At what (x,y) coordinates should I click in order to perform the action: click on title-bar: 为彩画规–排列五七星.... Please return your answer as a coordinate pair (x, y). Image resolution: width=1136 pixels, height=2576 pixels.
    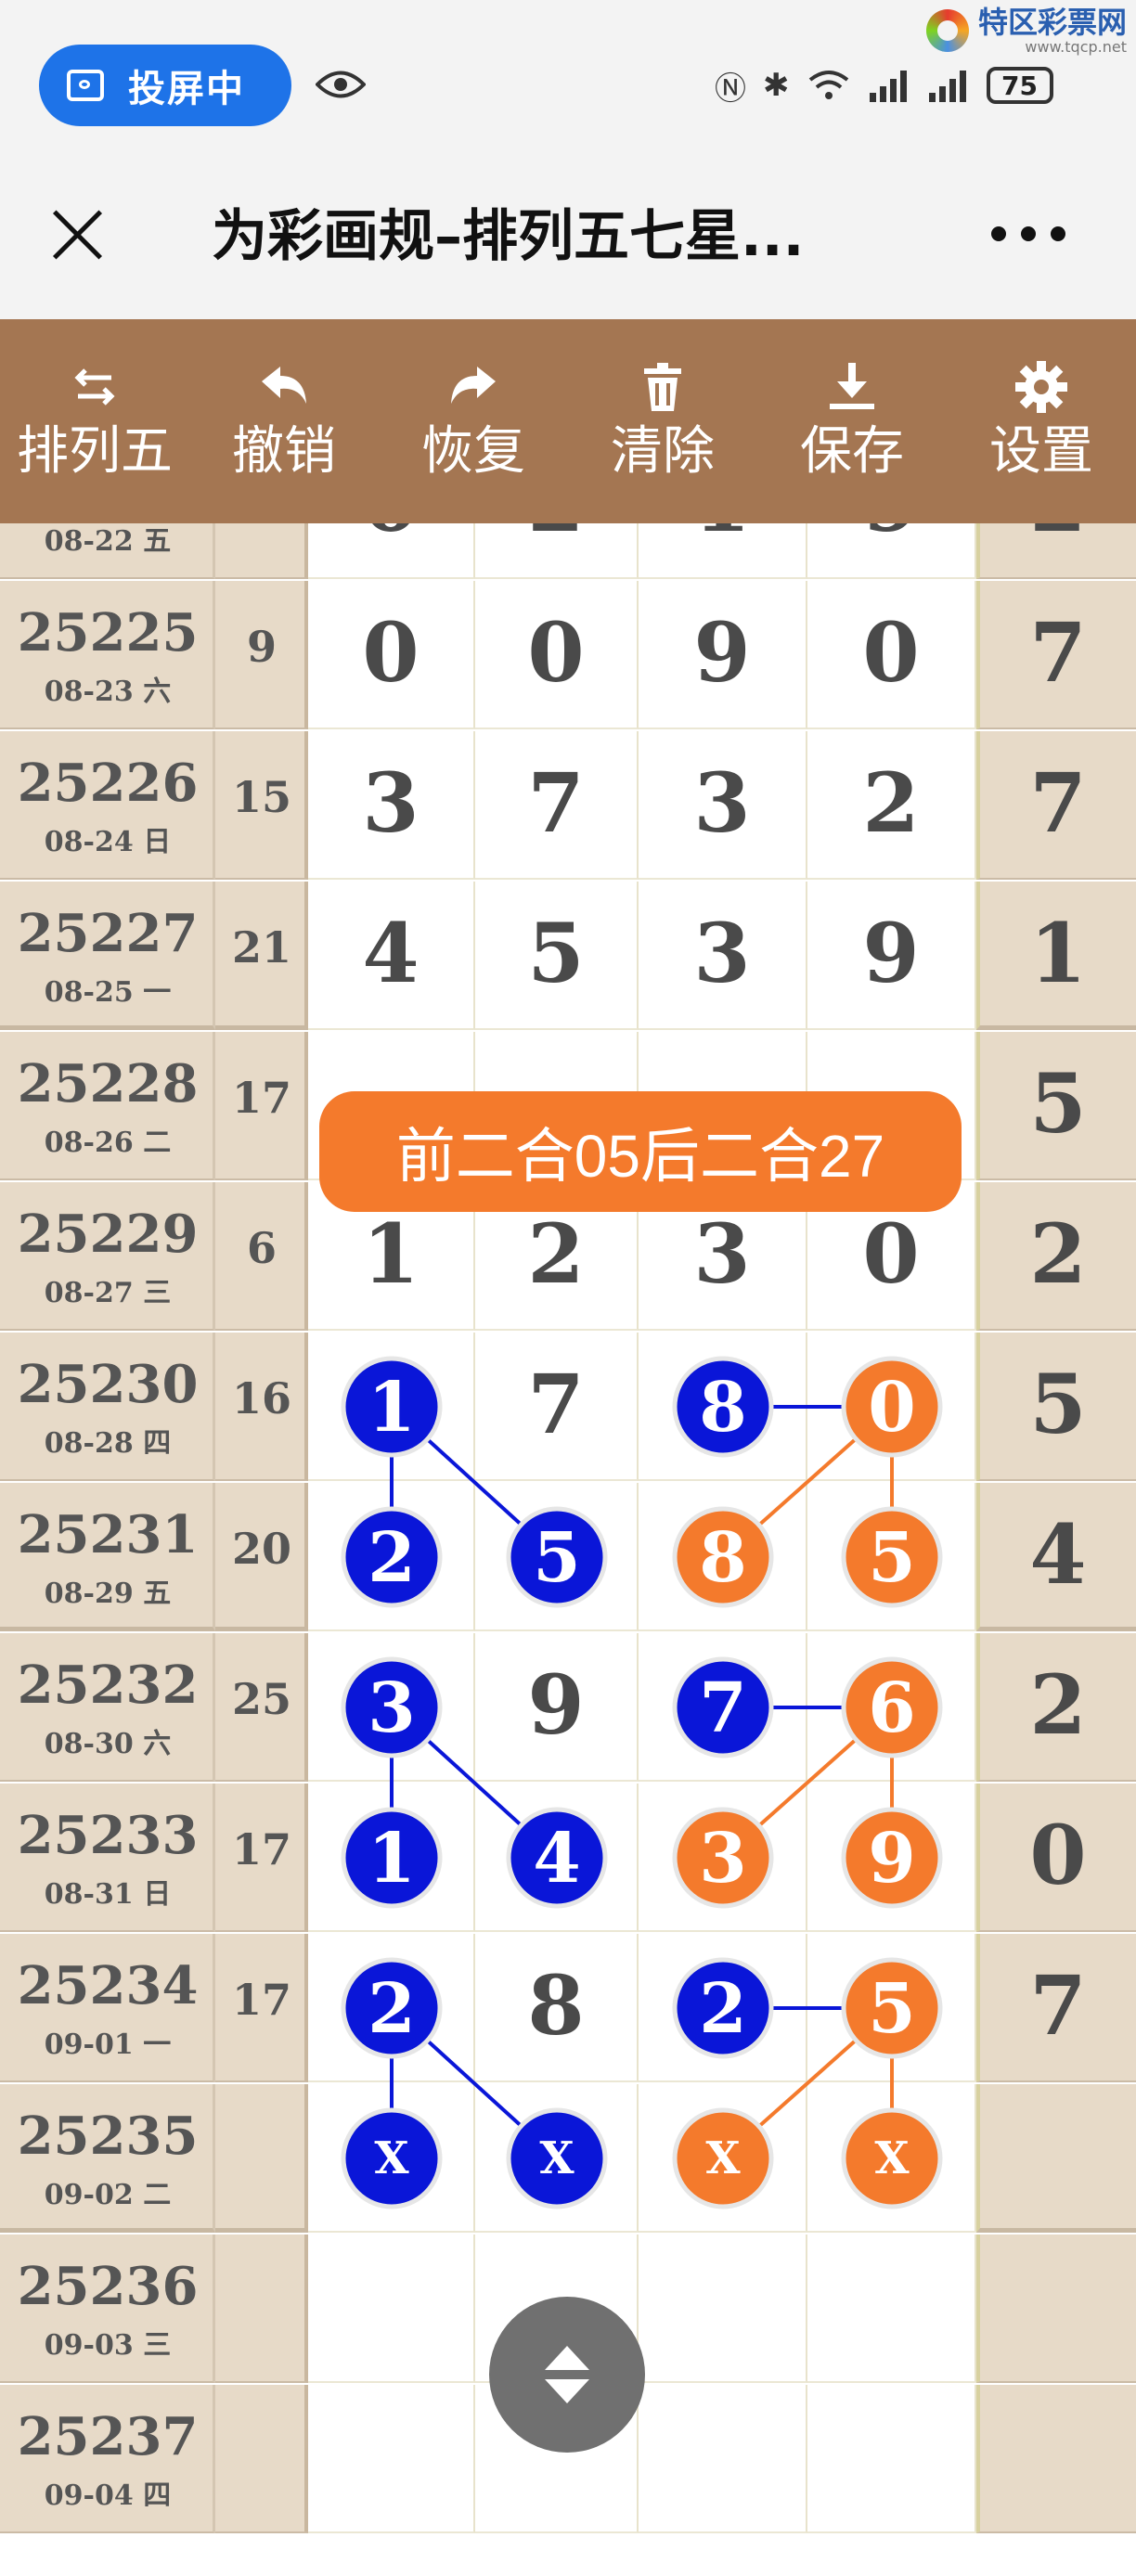
    Looking at the image, I should click on (568, 243).